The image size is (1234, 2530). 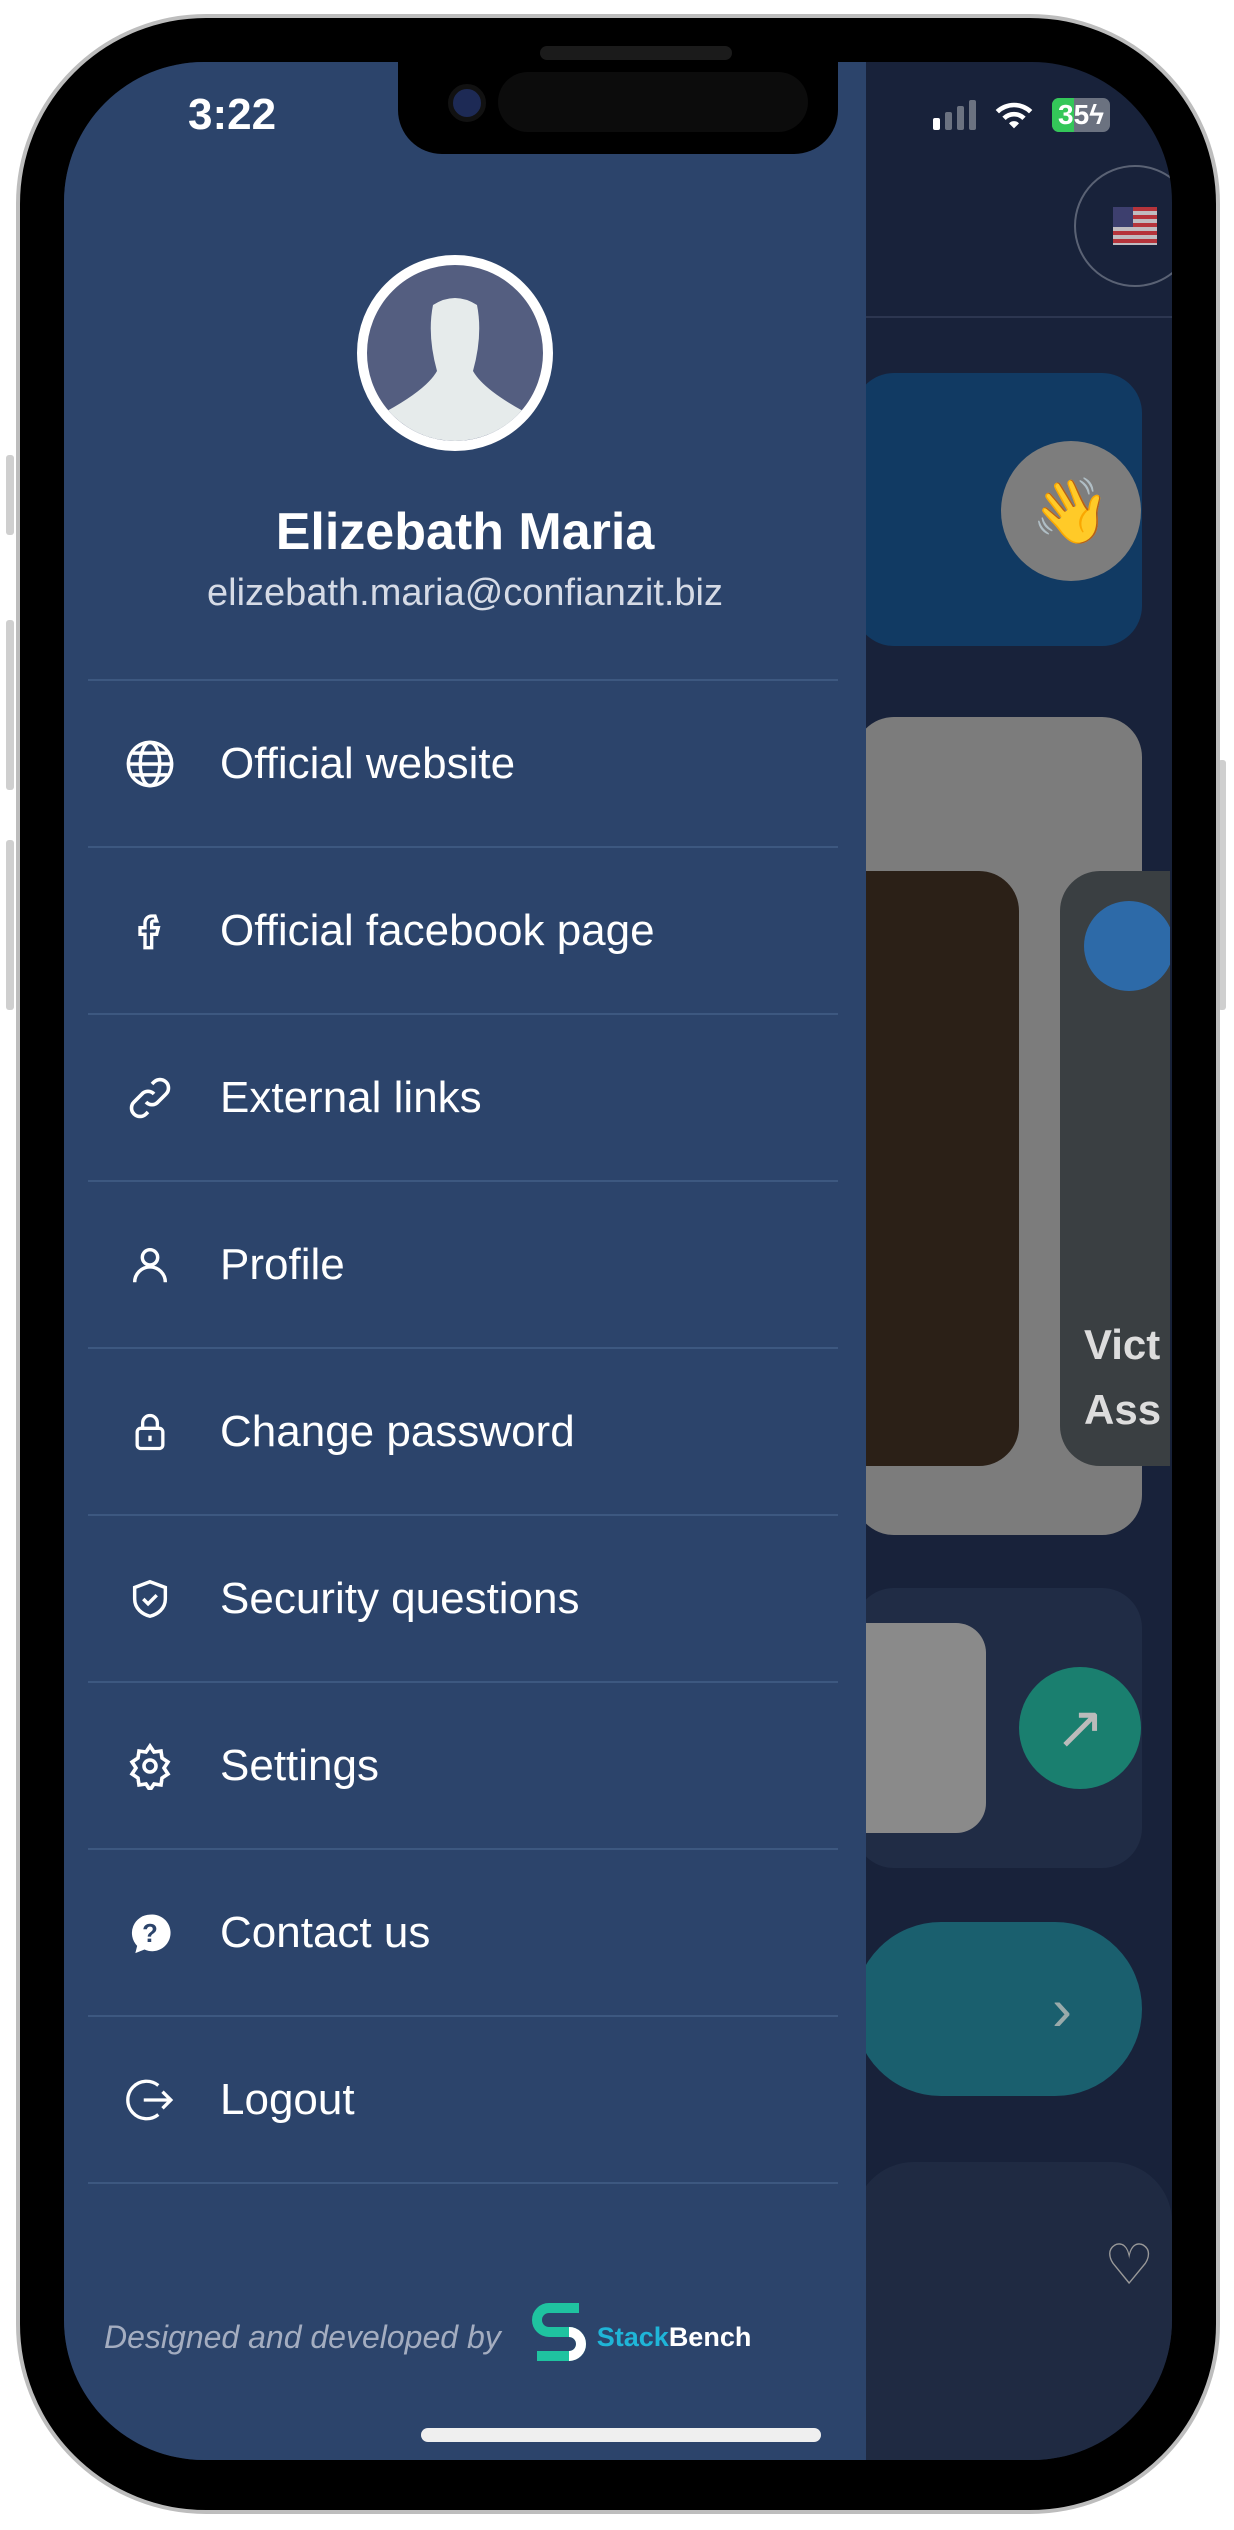 What do you see at coordinates (463, 1766) in the screenshot?
I see `menu-item-settings: Settings` at bounding box center [463, 1766].